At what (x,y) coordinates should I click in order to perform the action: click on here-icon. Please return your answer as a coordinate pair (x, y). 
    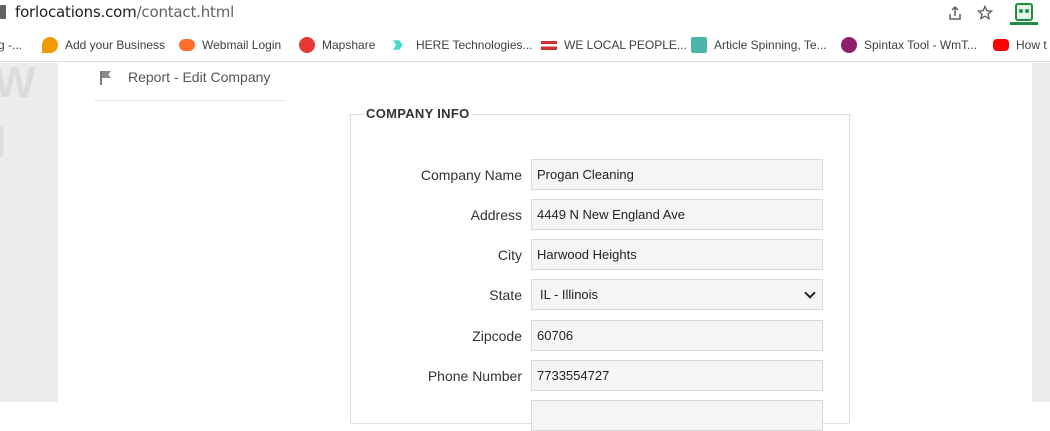
    Looking at the image, I should click on (398, 45).